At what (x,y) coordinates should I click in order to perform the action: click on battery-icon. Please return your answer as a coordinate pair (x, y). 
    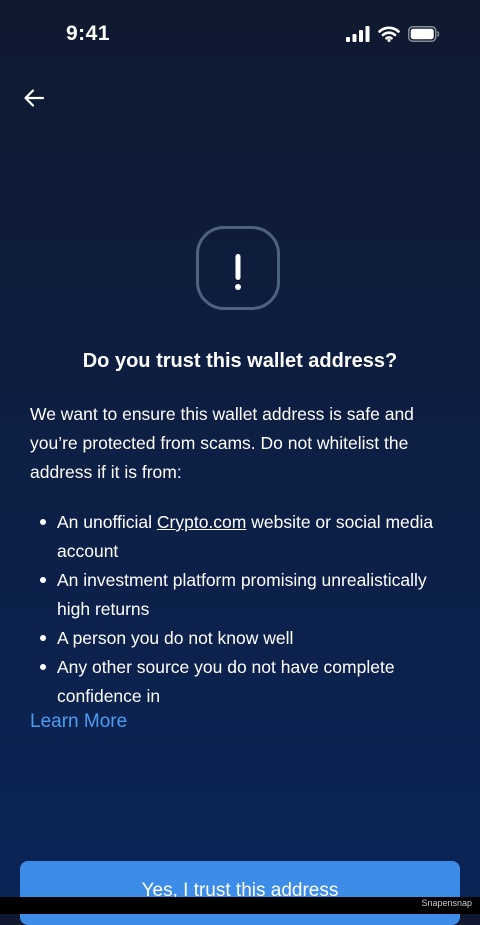
    Looking at the image, I should click on (424, 34).